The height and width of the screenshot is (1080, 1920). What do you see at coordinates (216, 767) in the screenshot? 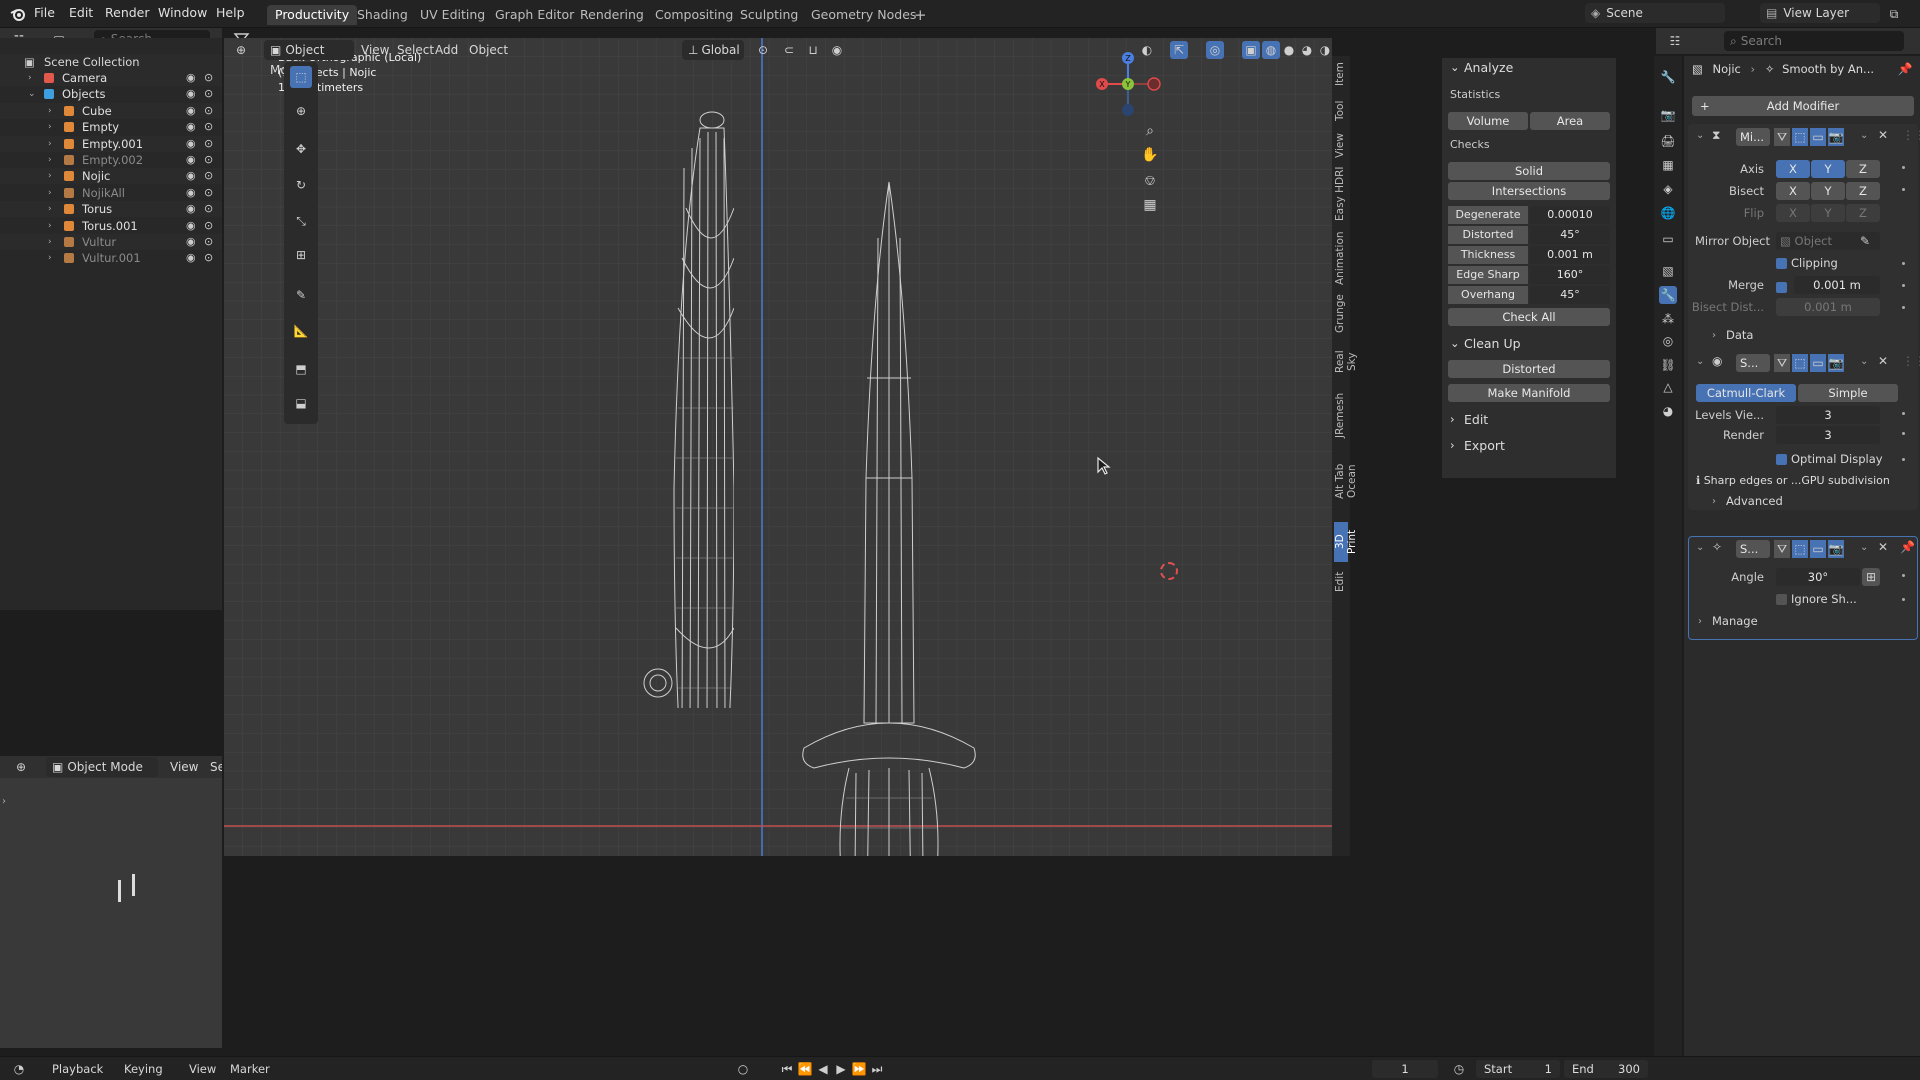
I see `mini-menu-select: Select` at bounding box center [216, 767].